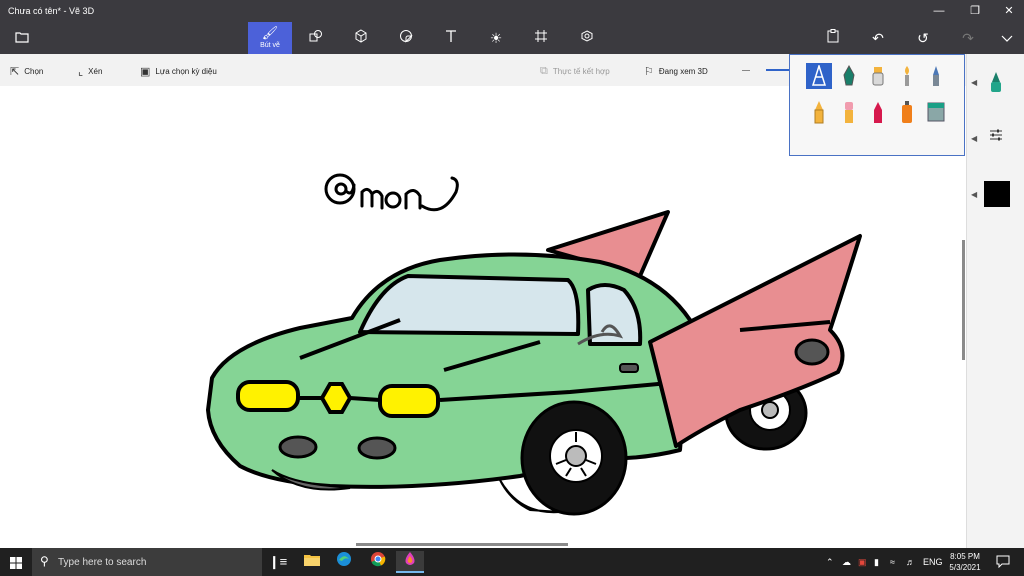 The width and height of the screenshot is (1024, 576). What do you see at coordinates (51, 11) in the screenshot?
I see `window-title: Chưa có tên* - Vẽ 3D` at bounding box center [51, 11].